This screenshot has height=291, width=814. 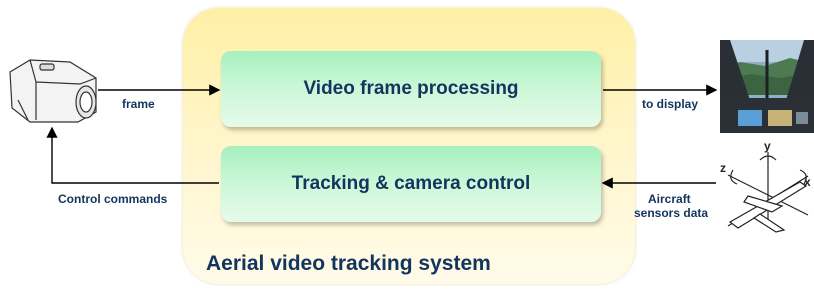 I want to click on axis-y-label: y, so click(x=767, y=146).